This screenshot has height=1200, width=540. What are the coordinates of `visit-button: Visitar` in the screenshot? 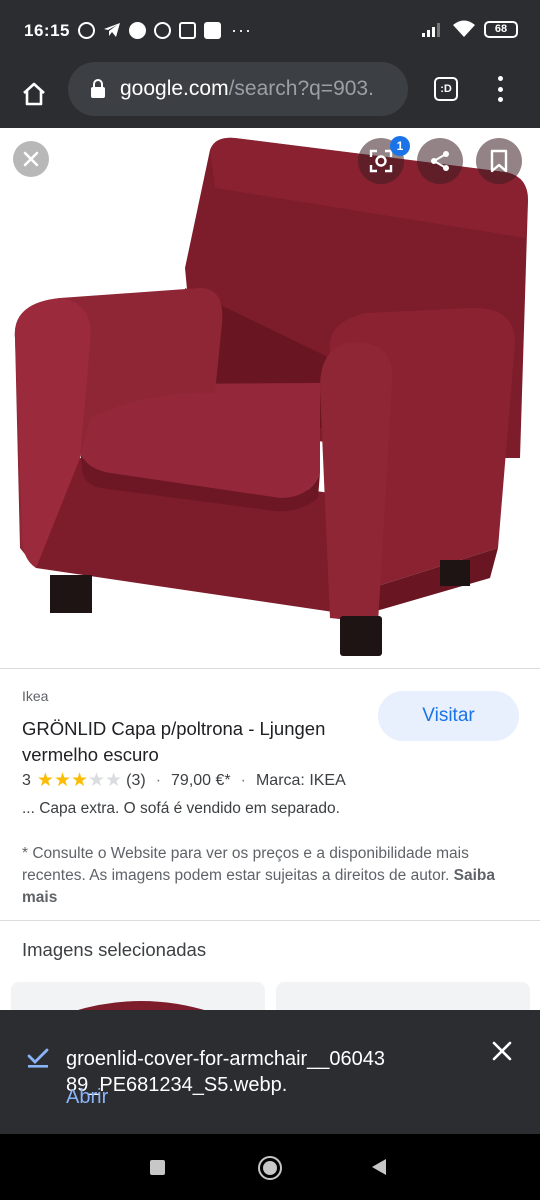 It's located at (448, 716).